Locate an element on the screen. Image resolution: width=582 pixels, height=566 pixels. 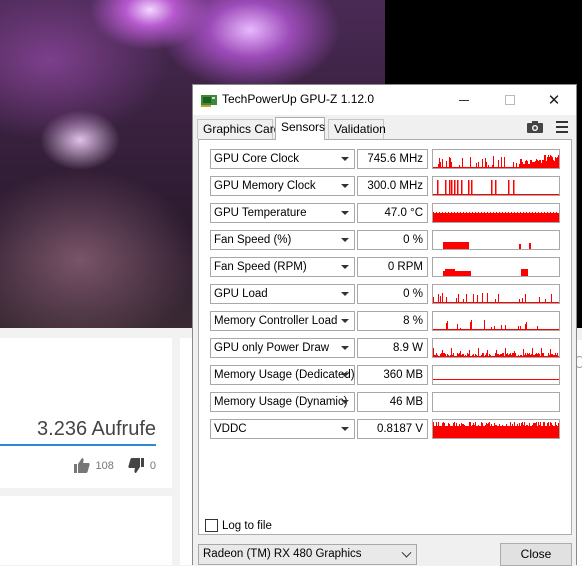
sensor-name-dropdown: Fan Speed (%) is located at coordinates (282, 240).